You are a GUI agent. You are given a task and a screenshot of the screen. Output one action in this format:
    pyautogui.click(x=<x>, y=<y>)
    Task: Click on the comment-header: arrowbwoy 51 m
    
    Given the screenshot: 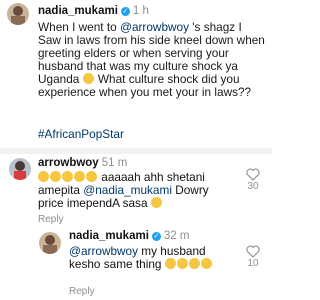 What is the action you would take?
    pyautogui.click(x=82, y=163)
    